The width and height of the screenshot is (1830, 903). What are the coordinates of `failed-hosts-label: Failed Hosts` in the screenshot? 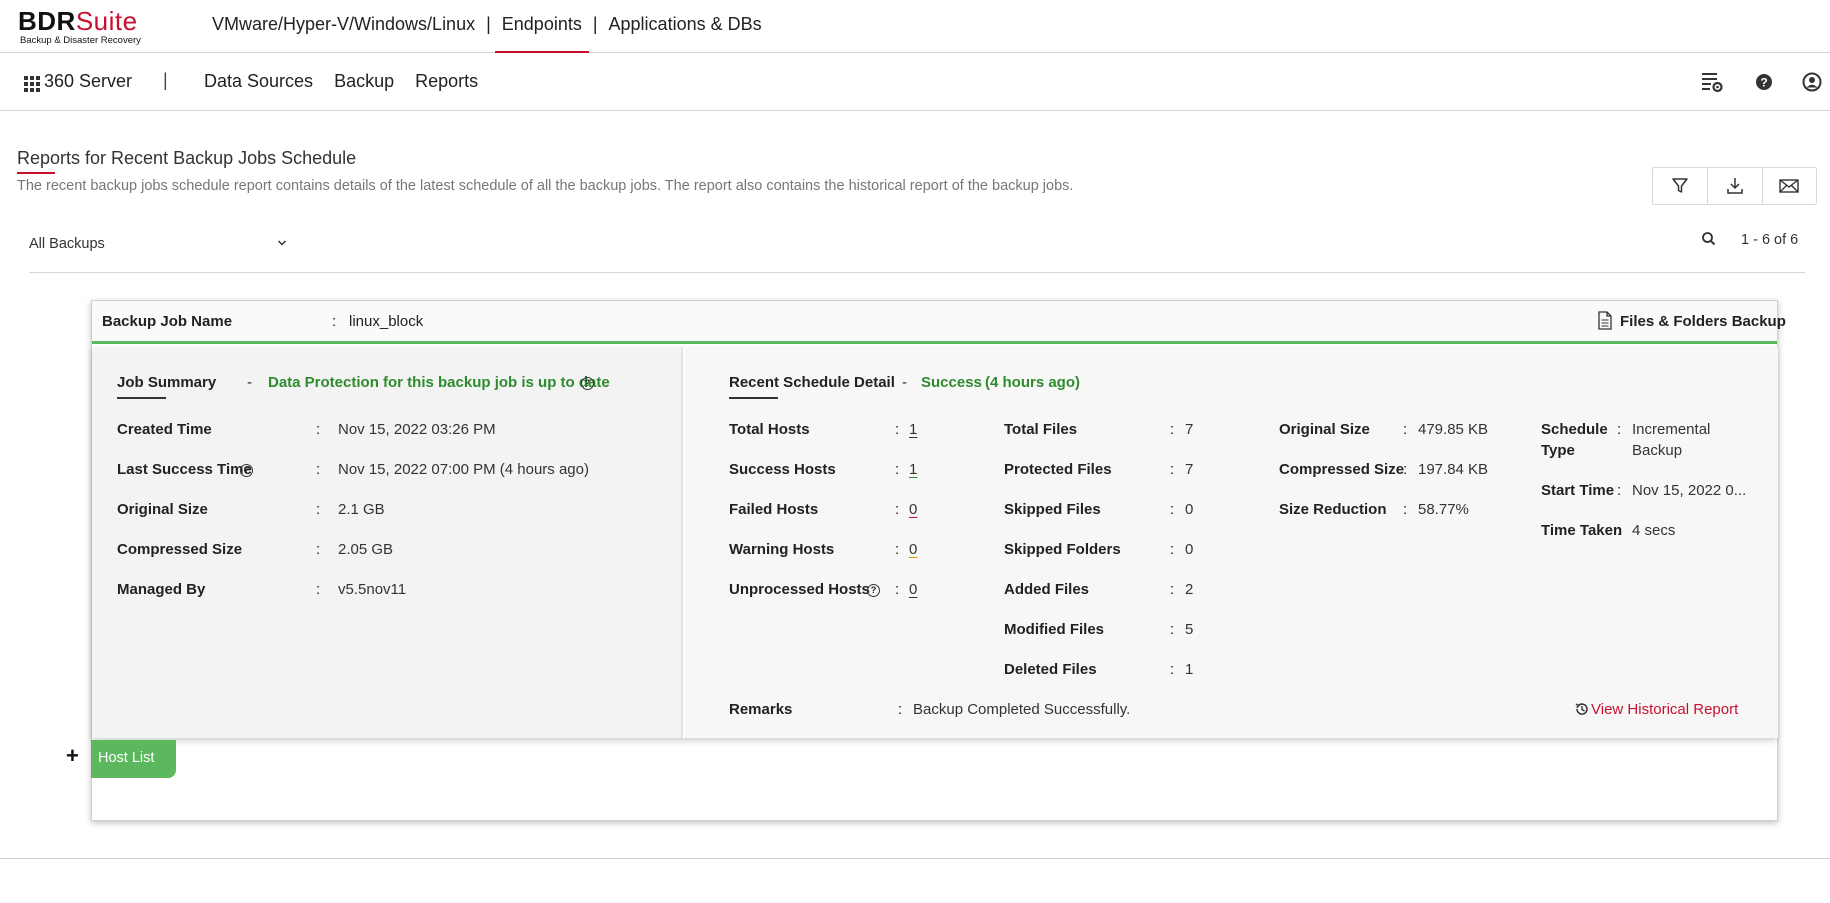 It's located at (774, 509).